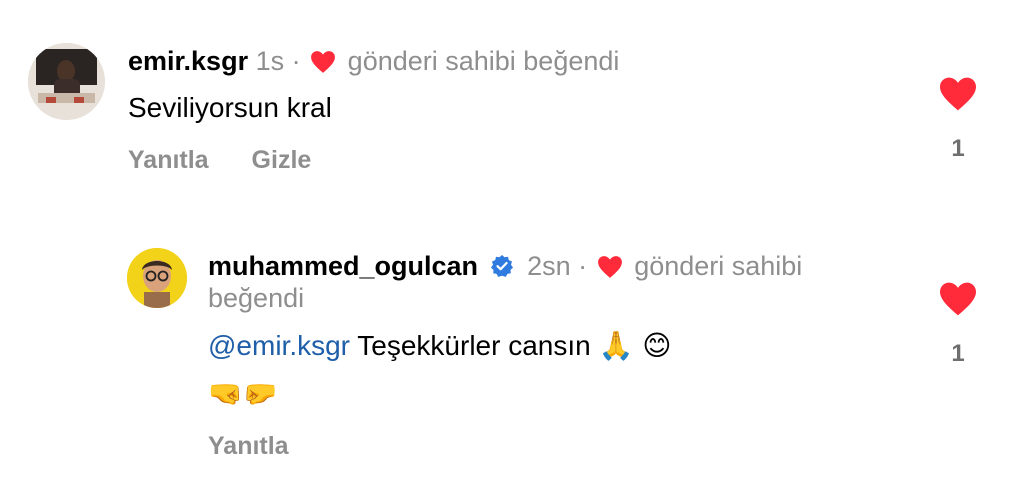 This screenshot has width=1024, height=483. Describe the element at coordinates (256, 298) in the screenshot. I see `owner-liked-label-continued: beğendi` at that location.